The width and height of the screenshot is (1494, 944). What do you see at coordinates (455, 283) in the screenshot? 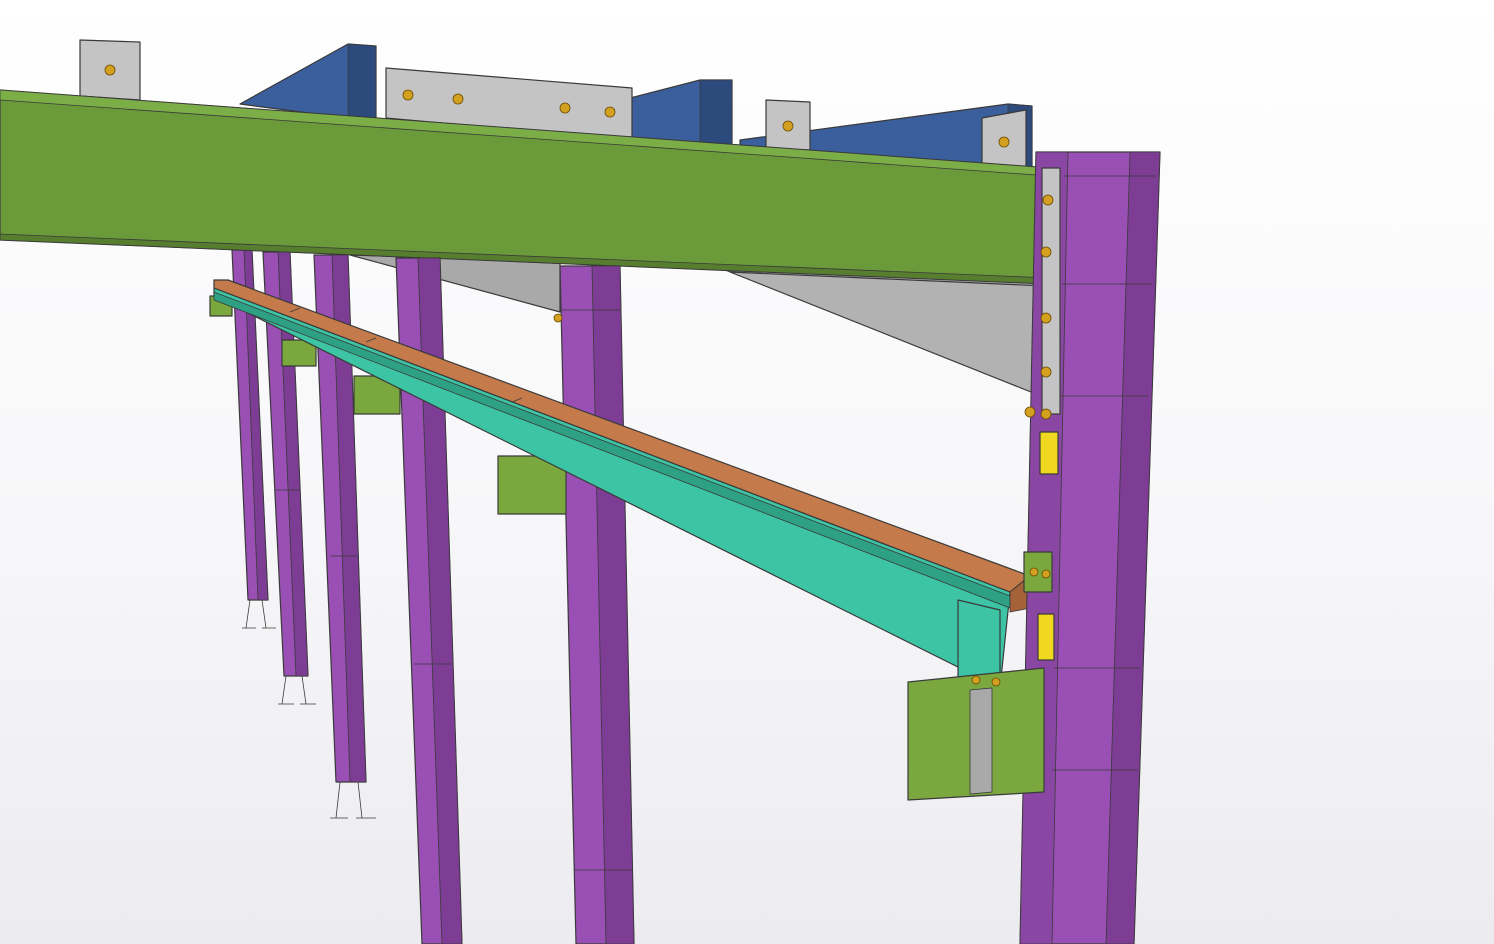
I see `knee-brace-plate-mid` at bounding box center [455, 283].